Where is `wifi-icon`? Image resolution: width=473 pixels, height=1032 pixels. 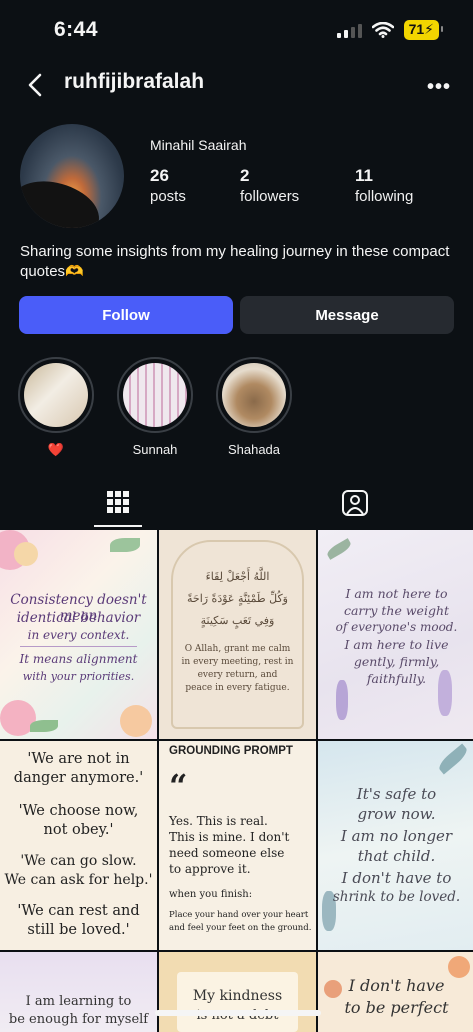 wifi-icon is located at coordinates (382, 30).